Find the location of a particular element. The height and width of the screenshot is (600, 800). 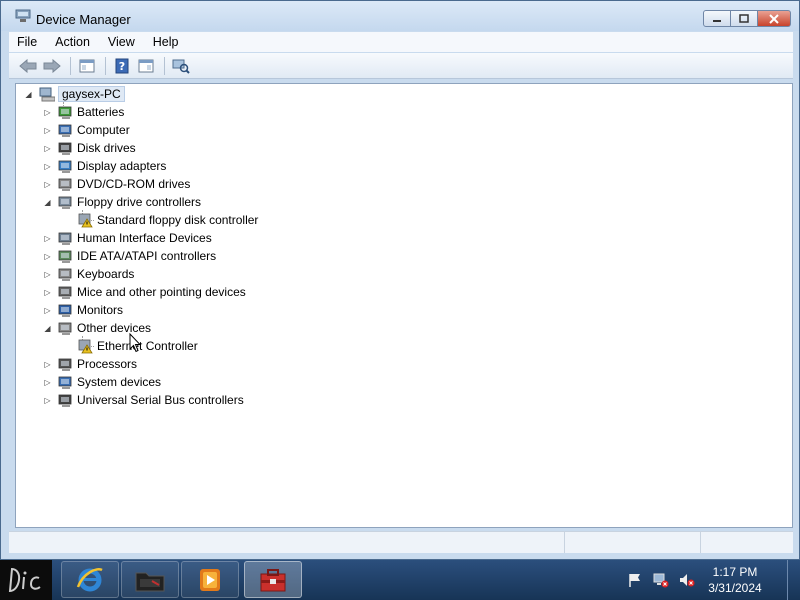

tree-category-label: Mice and other pointing devices is located at coordinates (161, 292).